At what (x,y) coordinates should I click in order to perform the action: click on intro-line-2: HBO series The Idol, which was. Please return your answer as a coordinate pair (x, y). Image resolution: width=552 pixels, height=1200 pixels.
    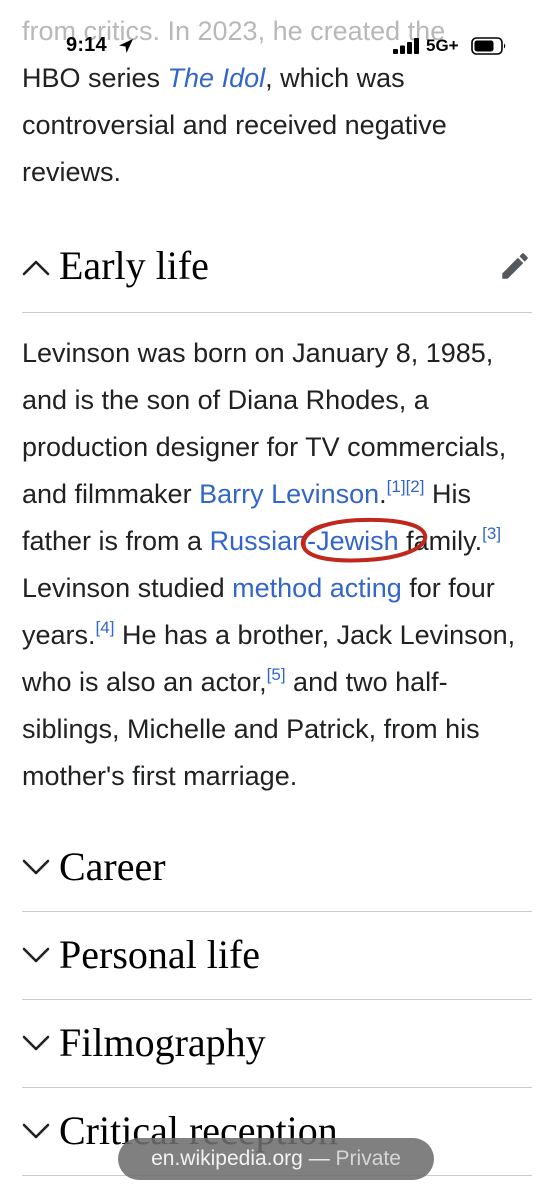
    Looking at the image, I should click on (277, 78).